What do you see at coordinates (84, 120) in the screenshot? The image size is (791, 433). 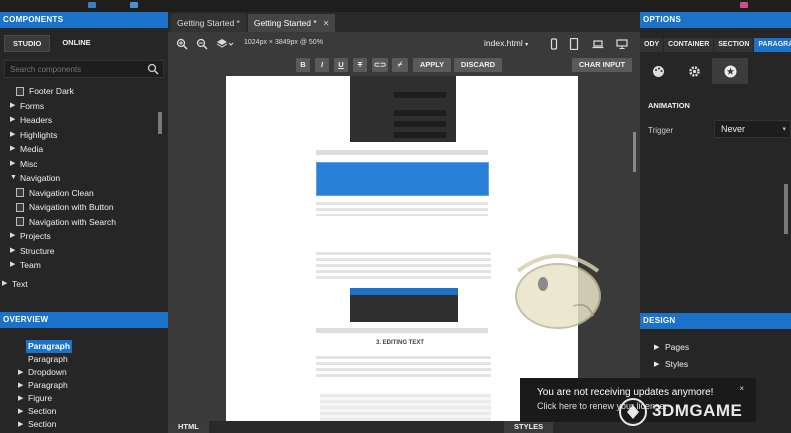 I see `tree-item: ▶ Headers` at bounding box center [84, 120].